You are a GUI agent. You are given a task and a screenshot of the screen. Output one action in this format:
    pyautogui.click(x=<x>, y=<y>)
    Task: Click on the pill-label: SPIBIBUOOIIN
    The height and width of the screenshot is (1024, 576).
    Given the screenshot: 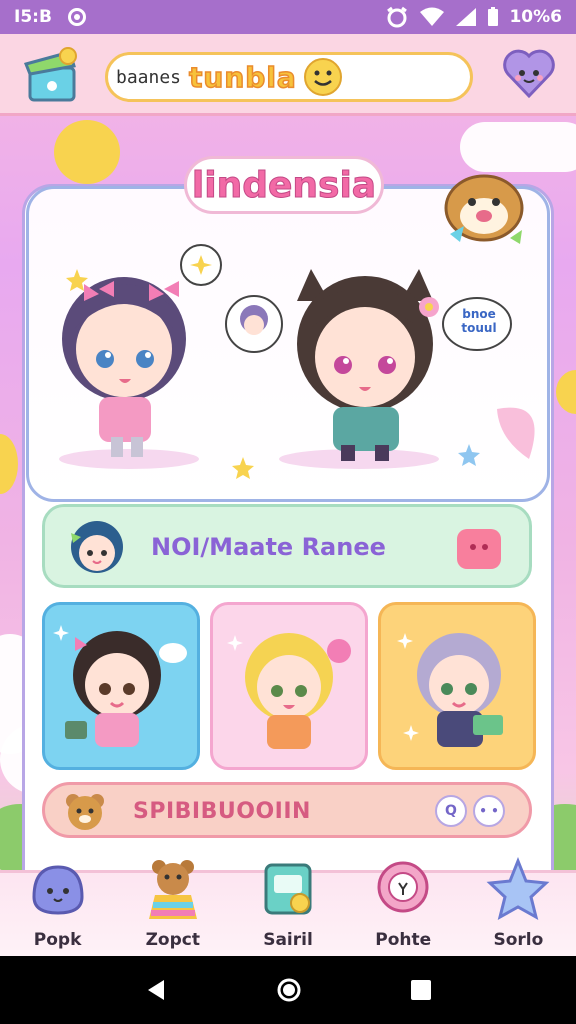 What is the action you would take?
    pyautogui.click(x=222, y=811)
    